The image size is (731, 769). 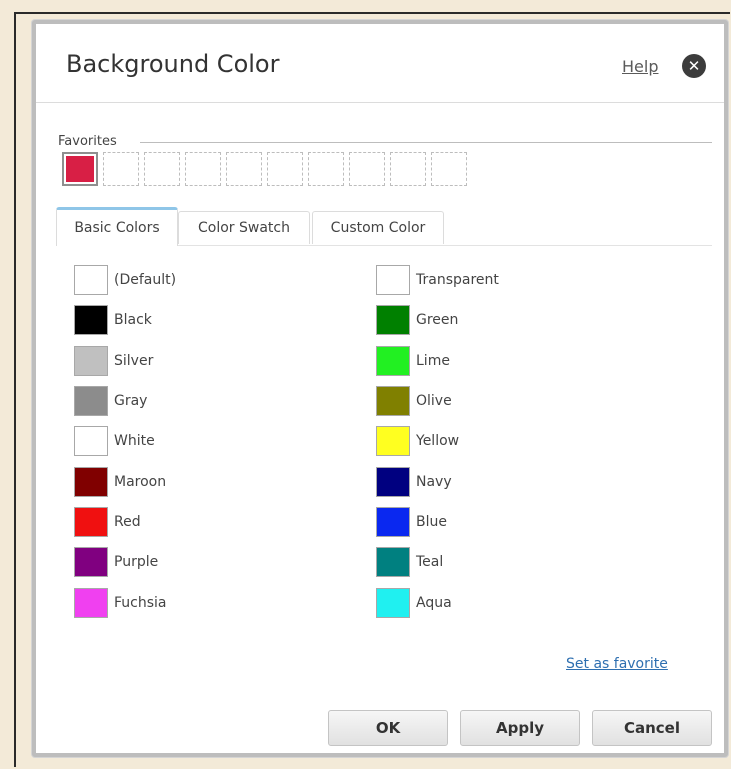 I want to click on favorite-color-fill, so click(x=80, y=169).